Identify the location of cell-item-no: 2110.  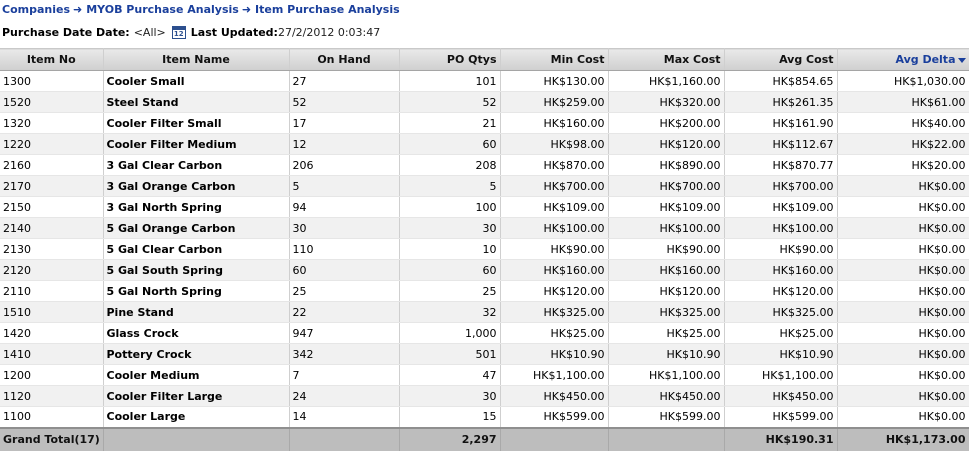
(52, 291).